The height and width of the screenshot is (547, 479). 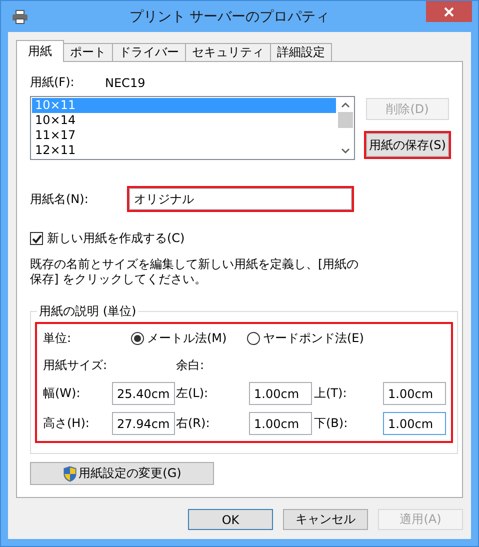 I want to click on paper-list: 10×11 10×14 11×17 12×11, so click(x=192, y=128).